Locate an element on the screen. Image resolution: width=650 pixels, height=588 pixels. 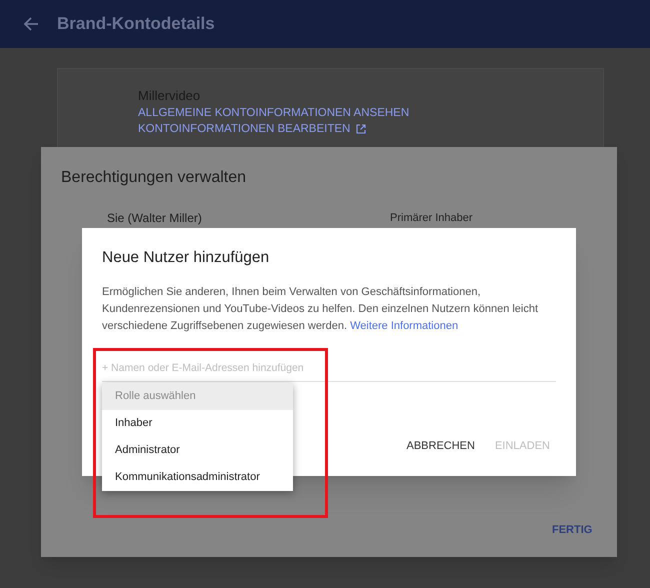
back-button is located at coordinates (31, 24).